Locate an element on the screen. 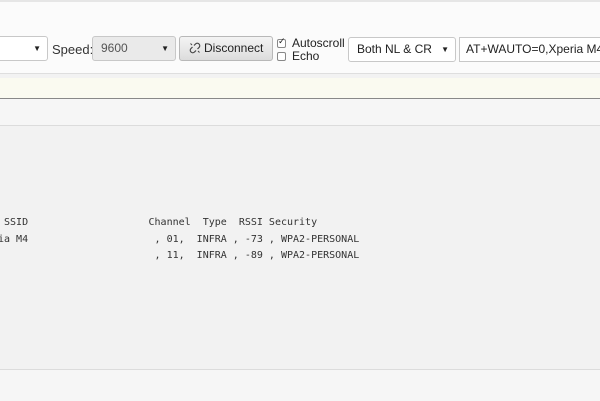 The height and width of the screenshot is (401, 600). echo-checkbox is located at coordinates (281, 56).